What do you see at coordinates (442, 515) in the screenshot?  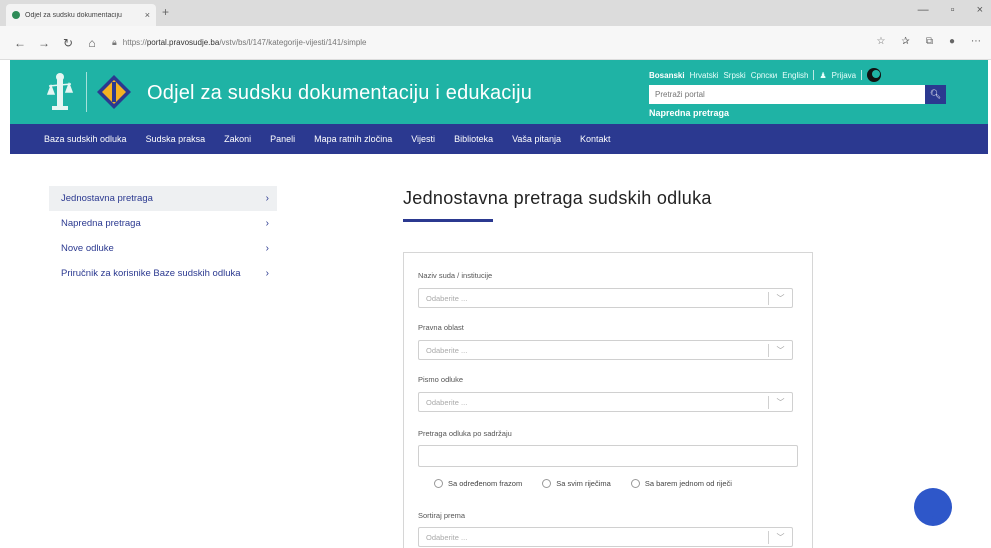 I see `sort-label: Sortiraj prema` at bounding box center [442, 515].